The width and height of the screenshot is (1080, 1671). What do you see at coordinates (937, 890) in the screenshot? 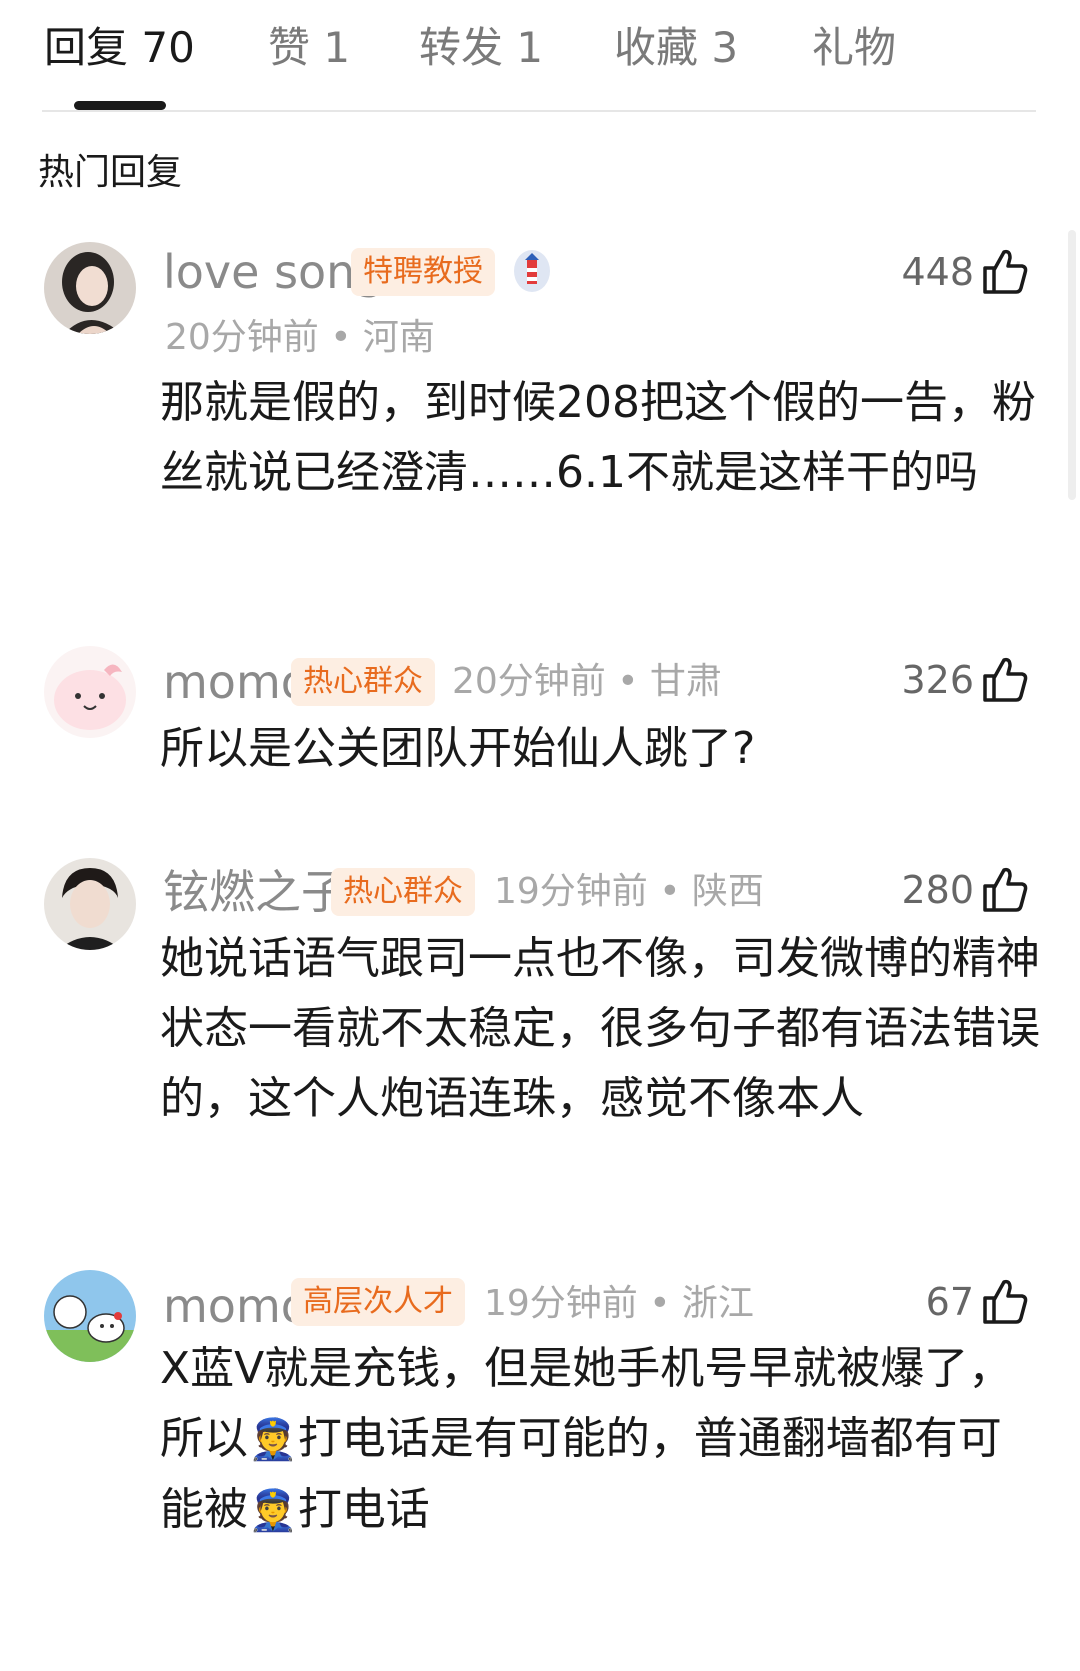
I see `like-count: 280` at bounding box center [937, 890].